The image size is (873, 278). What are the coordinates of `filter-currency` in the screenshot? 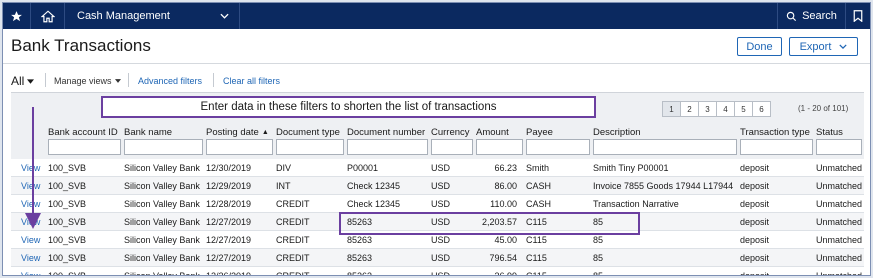 It's located at (452, 147).